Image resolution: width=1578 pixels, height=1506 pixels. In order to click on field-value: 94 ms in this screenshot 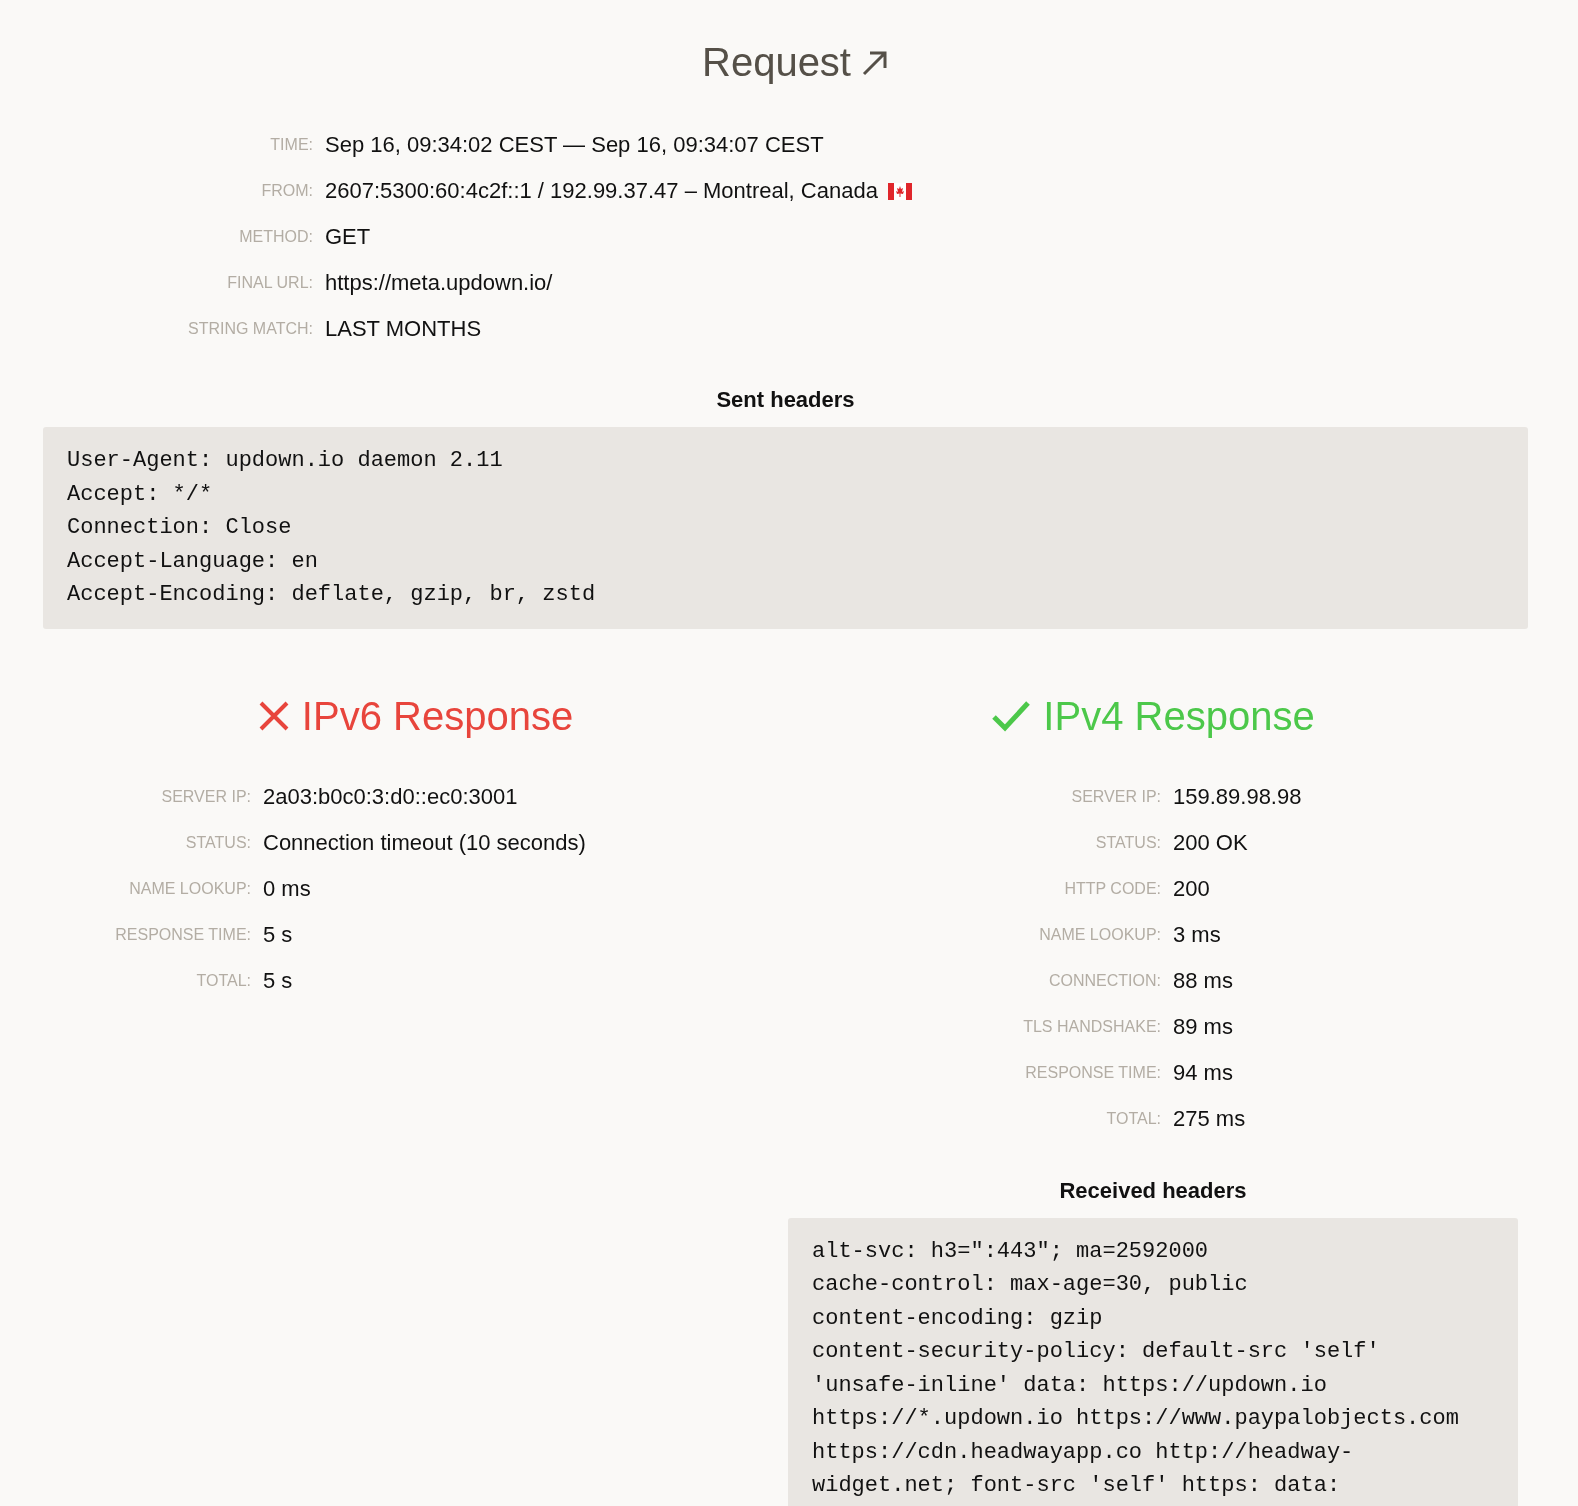, I will do `click(1203, 1072)`.